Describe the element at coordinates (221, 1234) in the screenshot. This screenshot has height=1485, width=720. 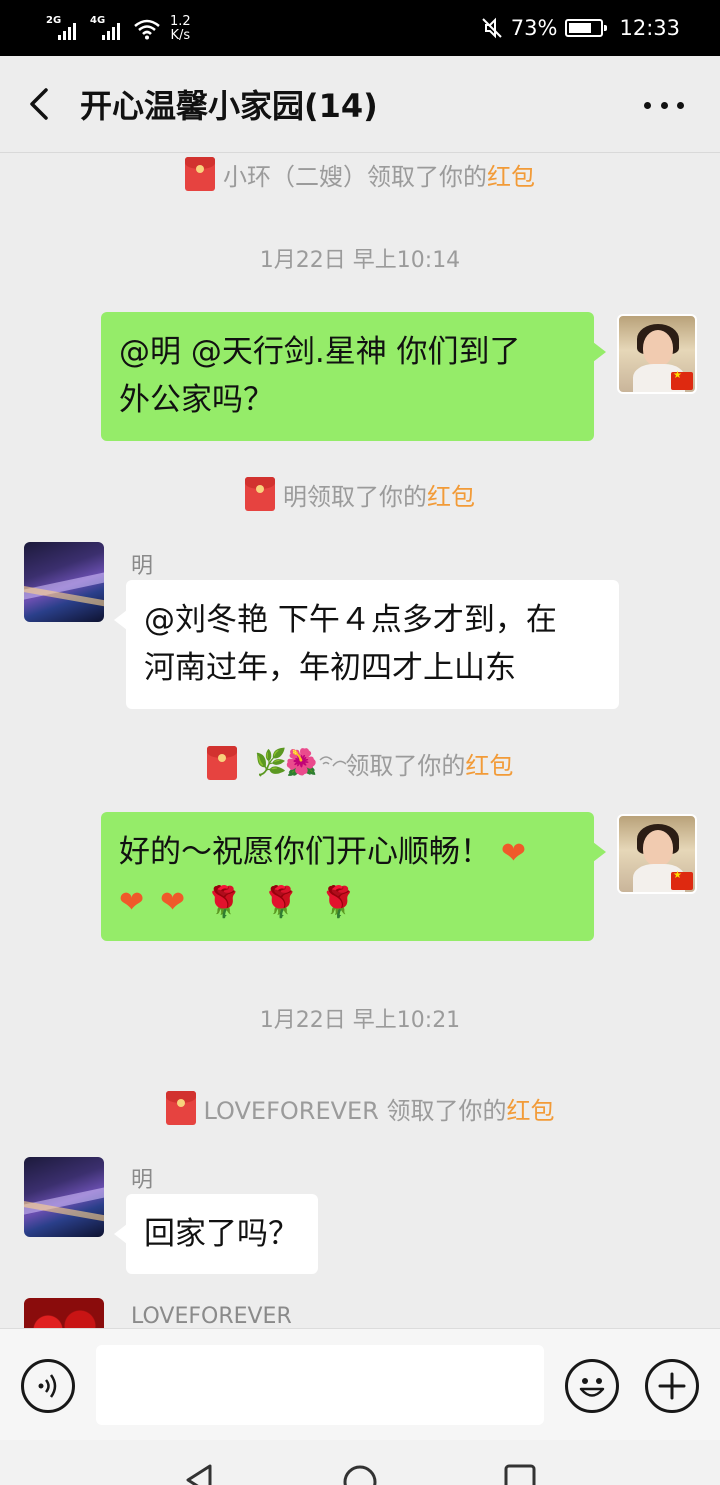
I see `message-text: 回家了吗？` at that location.